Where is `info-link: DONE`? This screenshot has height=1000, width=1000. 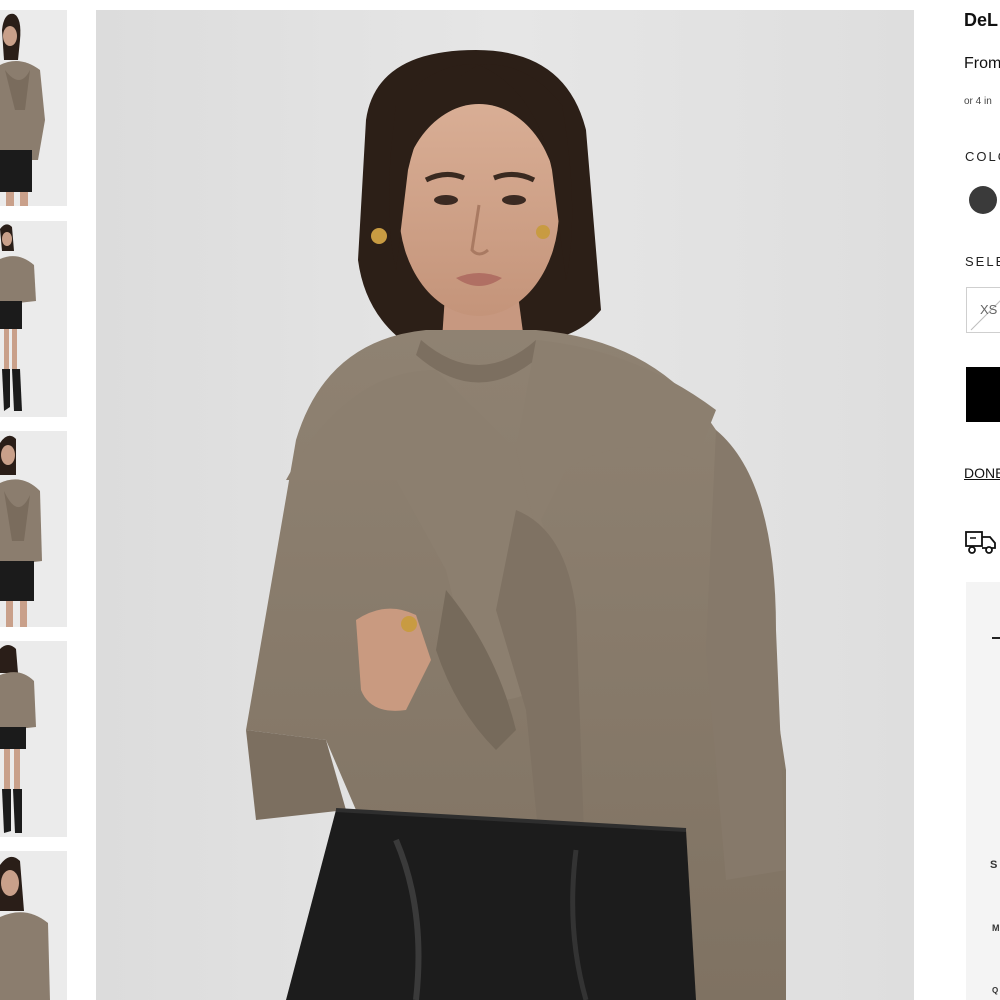 info-link: DONE is located at coordinates (982, 473).